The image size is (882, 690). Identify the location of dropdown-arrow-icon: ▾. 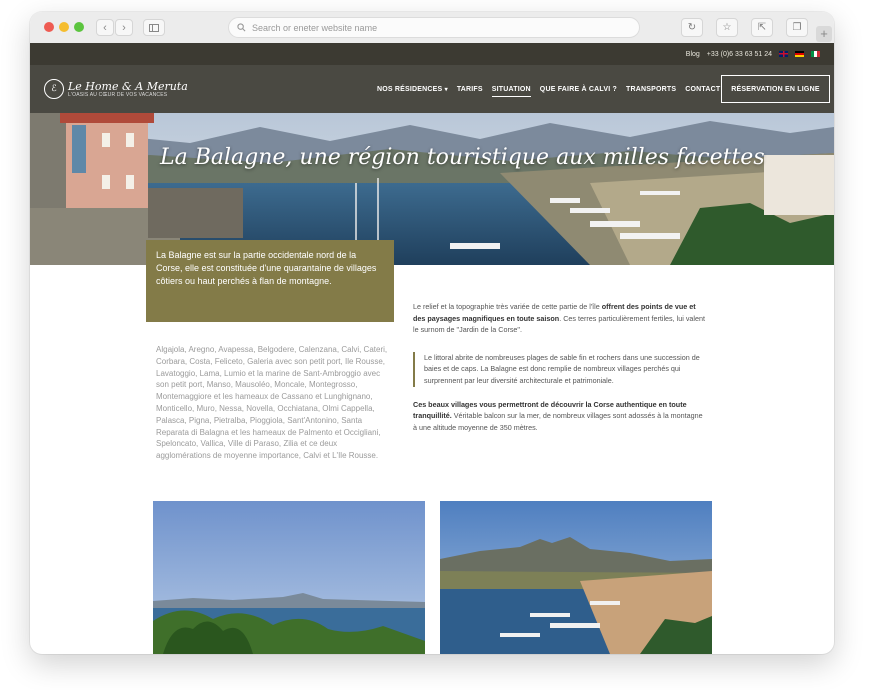
(446, 89).